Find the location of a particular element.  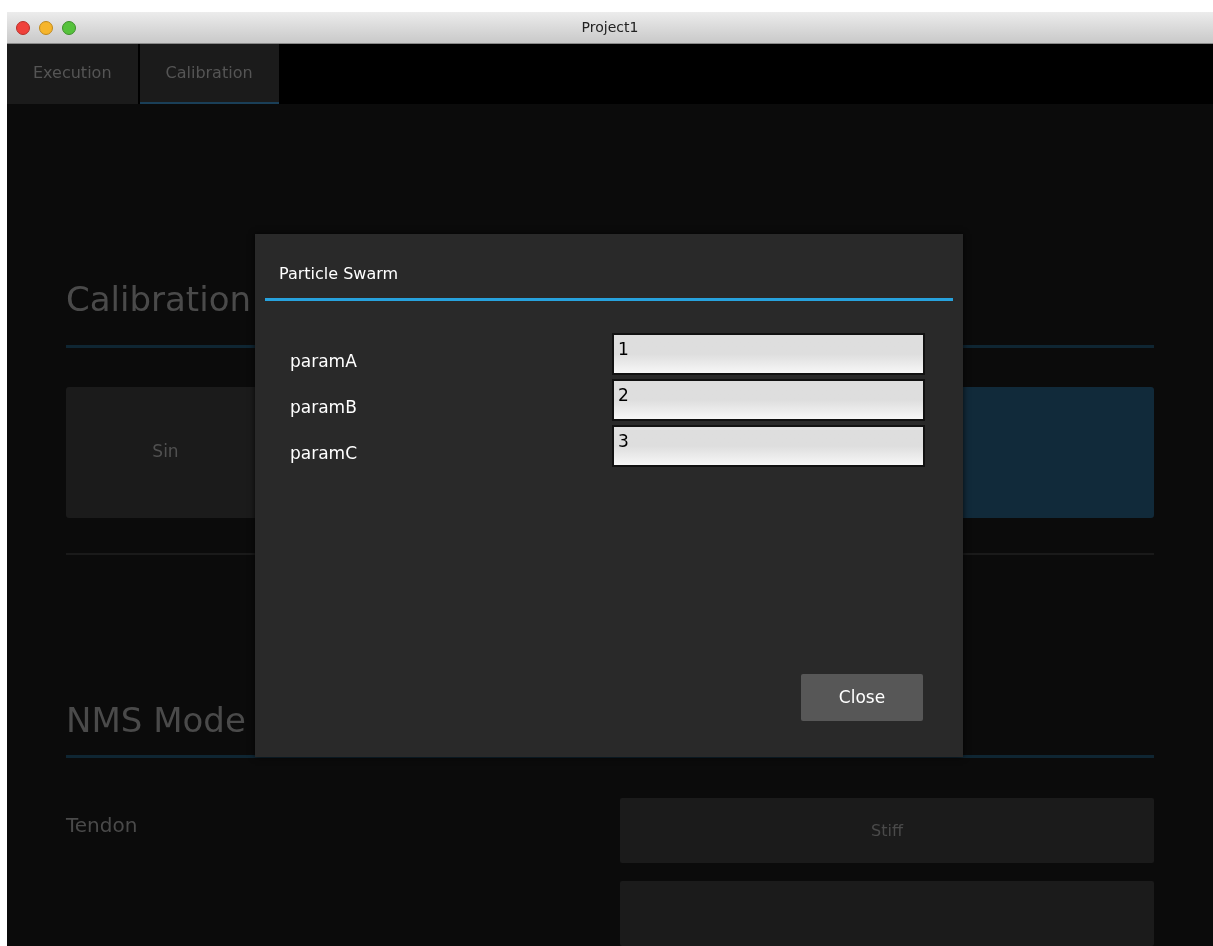

section-heading: Calibration is located at coordinates (158, 299).